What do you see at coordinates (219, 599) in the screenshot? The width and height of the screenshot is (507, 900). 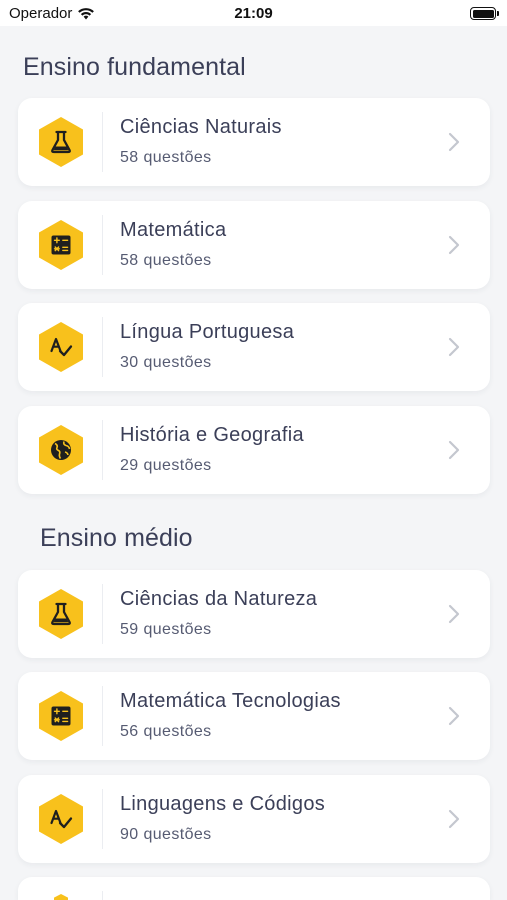 I see `card-title: Ciências da Natureza` at bounding box center [219, 599].